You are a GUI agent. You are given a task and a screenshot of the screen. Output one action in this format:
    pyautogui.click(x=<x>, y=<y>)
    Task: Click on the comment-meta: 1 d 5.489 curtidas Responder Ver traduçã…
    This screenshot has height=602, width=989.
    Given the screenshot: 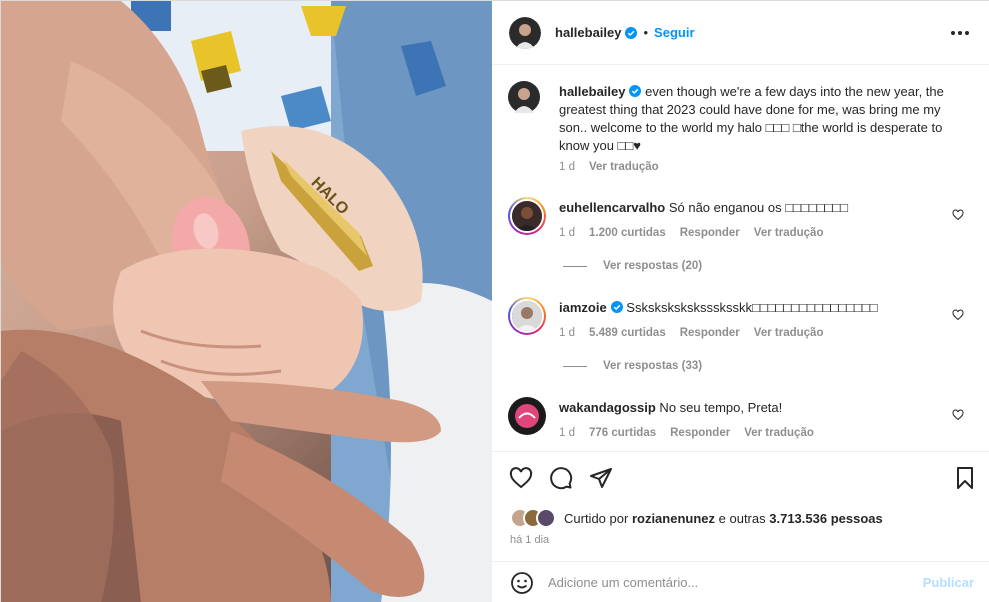 What is the action you would take?
    pyautogui.click(x=691, y=333)
    